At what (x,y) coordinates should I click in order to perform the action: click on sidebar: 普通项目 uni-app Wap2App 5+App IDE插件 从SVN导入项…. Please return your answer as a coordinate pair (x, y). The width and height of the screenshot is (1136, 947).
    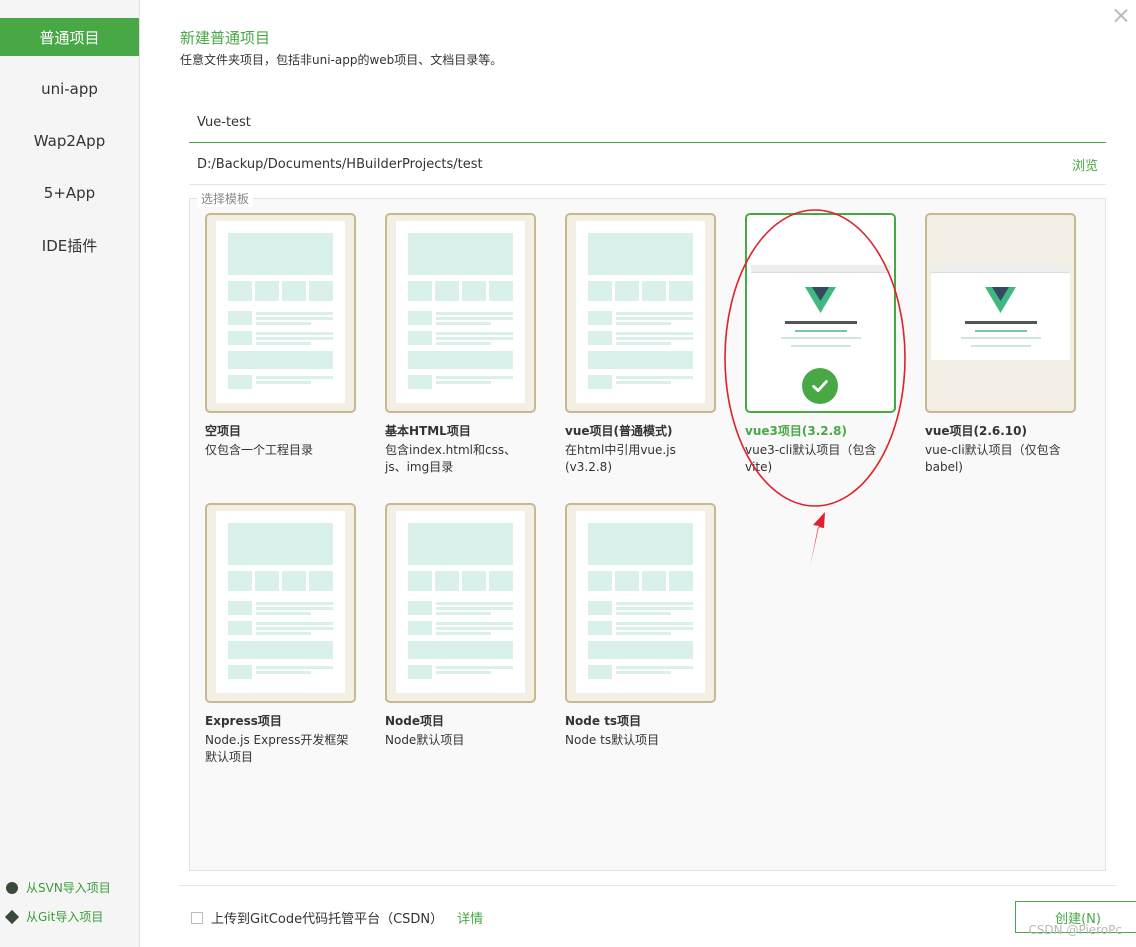
    Looking at the image, I should click on (70, 473).